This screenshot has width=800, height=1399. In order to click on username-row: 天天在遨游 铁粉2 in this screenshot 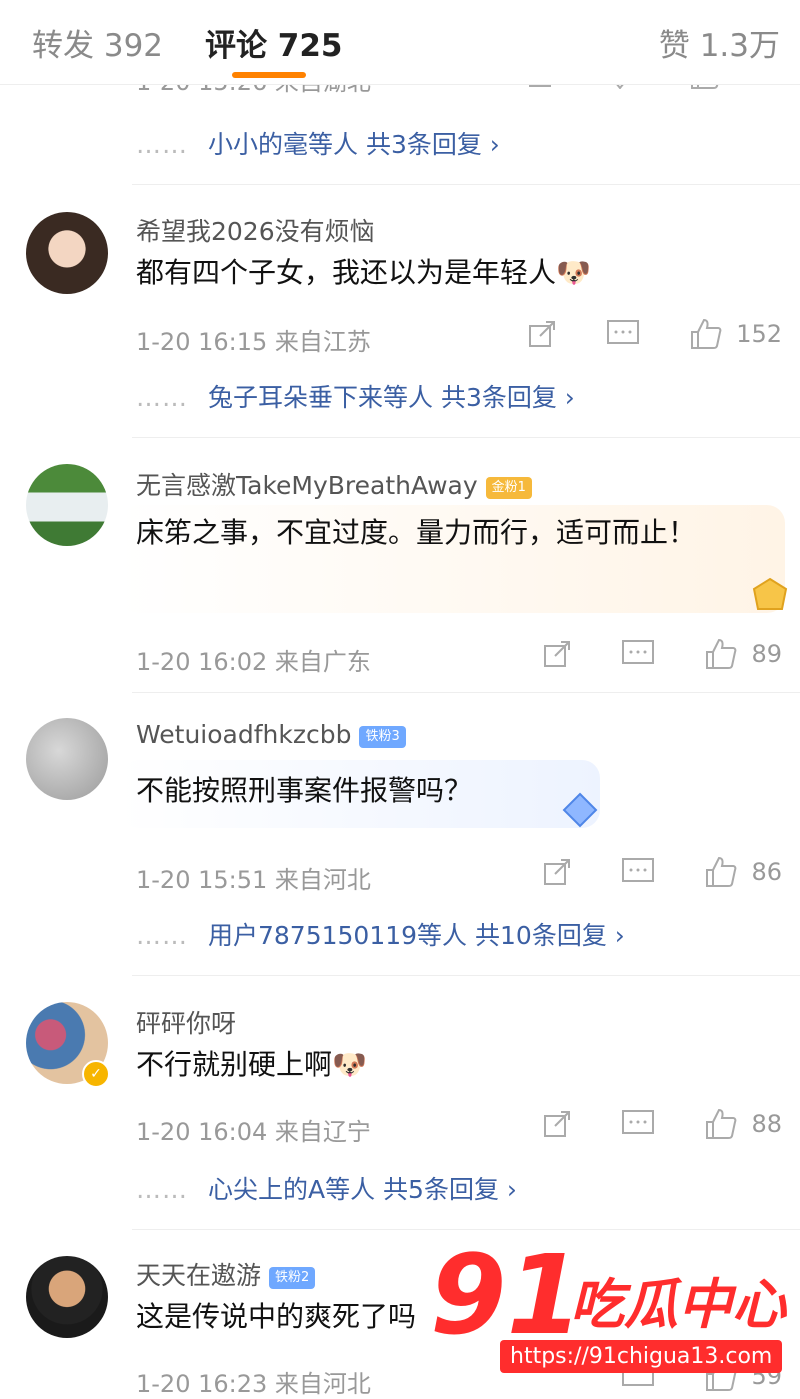, I will do `click(226, 1274)`.